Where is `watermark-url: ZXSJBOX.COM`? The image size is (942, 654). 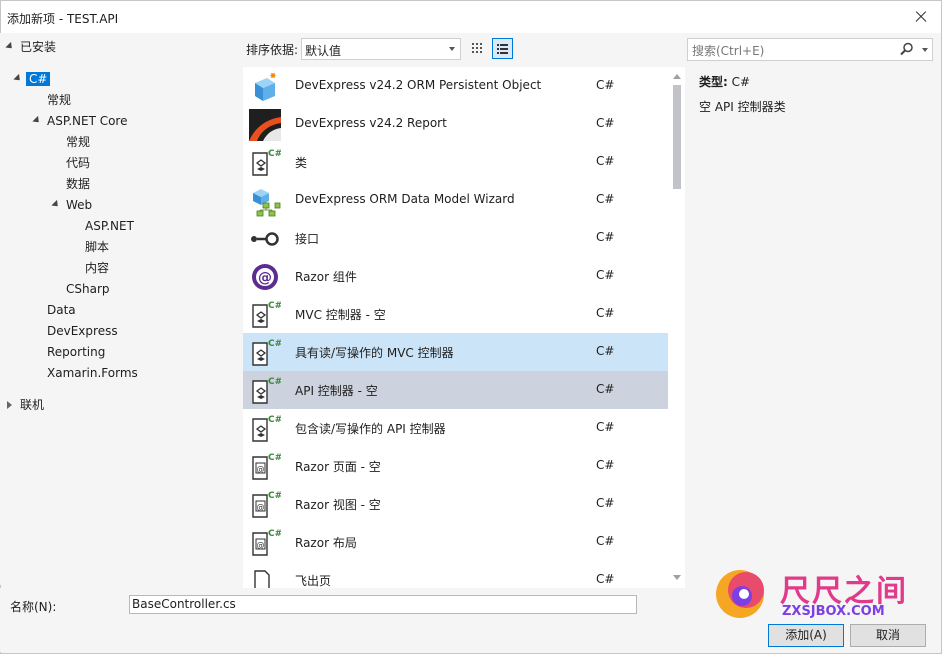 watermark-url: ZXSJBOX.COM is located at coordinates (833, 611).